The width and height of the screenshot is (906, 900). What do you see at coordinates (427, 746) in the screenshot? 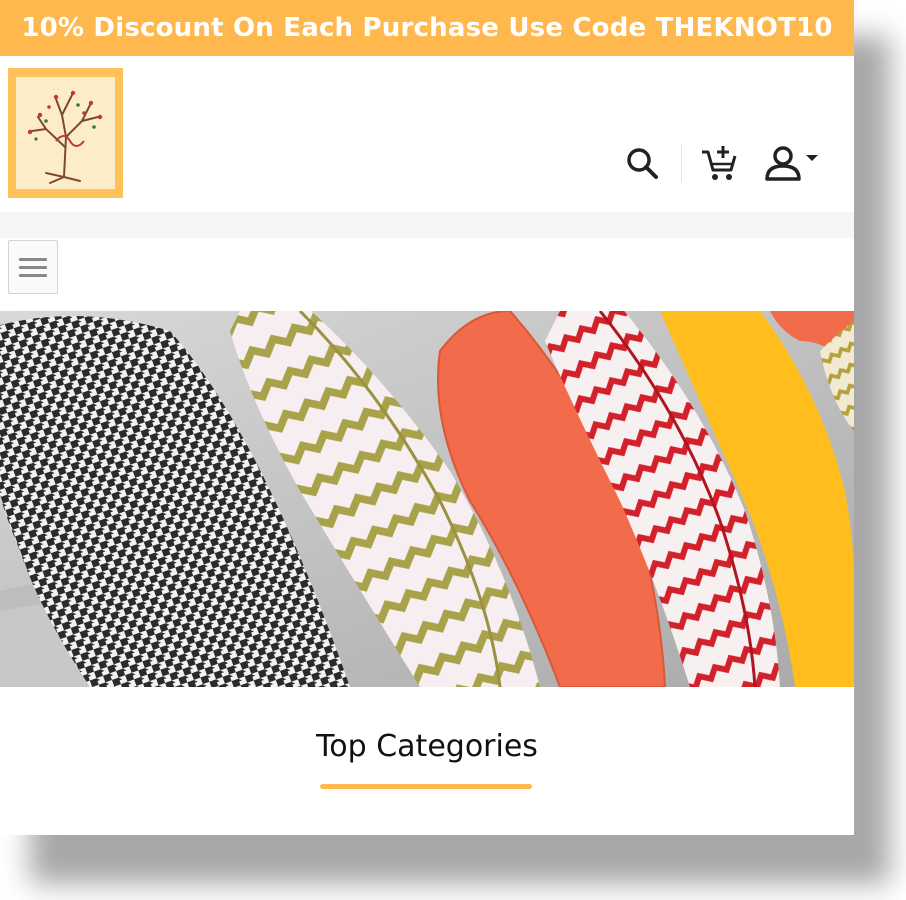
I see `section-title: Top Categories` at bounding box center [427, 746].